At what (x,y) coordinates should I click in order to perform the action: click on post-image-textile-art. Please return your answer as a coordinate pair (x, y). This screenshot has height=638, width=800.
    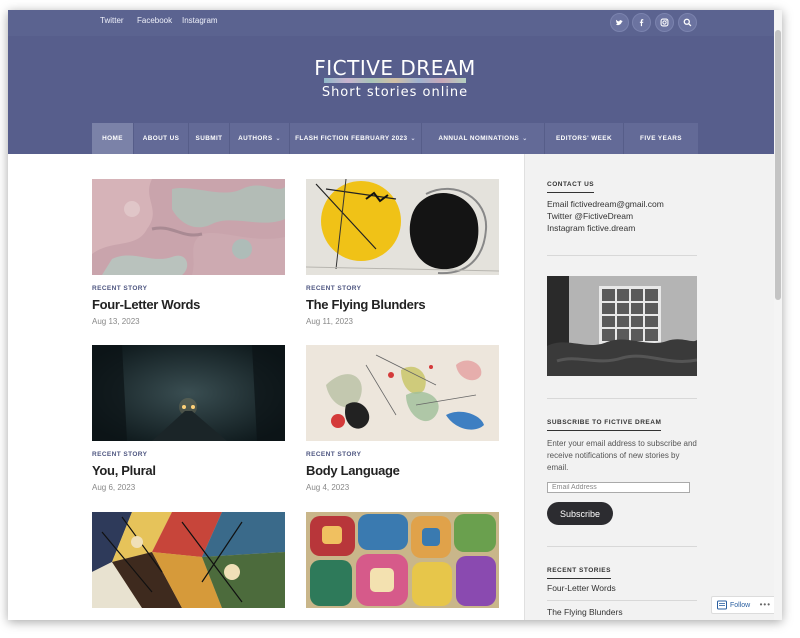
    Looking at the image, I should click on (402, 560).